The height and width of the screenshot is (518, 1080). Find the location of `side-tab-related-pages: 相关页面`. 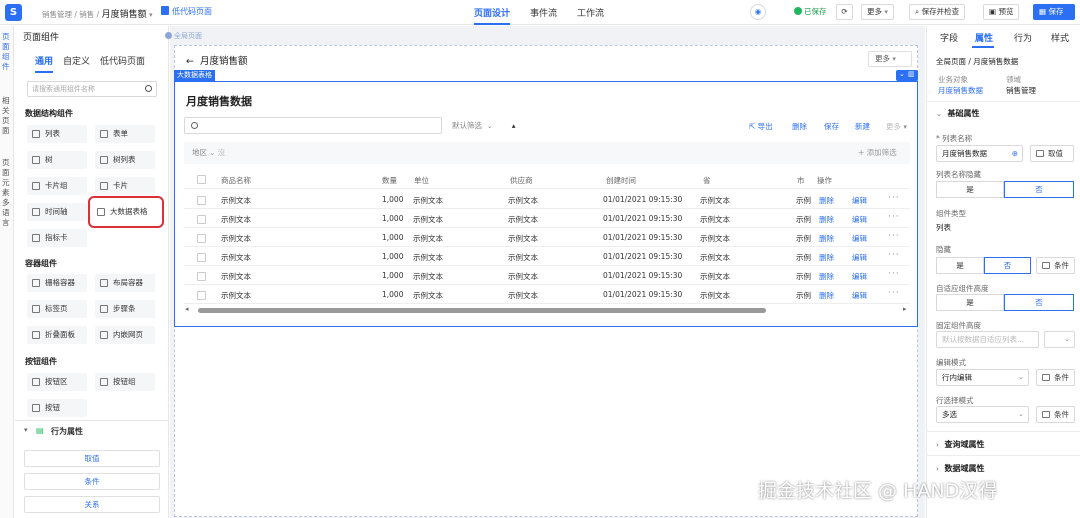

side-tab-related-pages: 相关页面 is located at coordinates (7, 116).